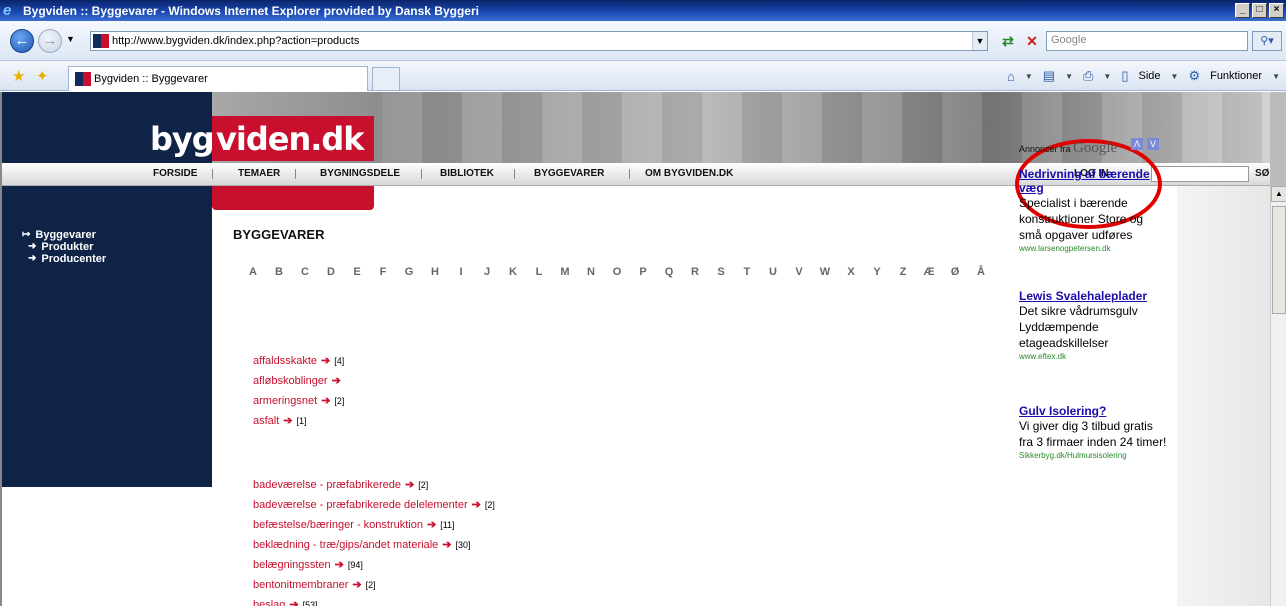  What do you see at coordinates (1008, 41) in the screenshot?
I see `refresh-button: ⇄` at bounding box center [1008, 41].